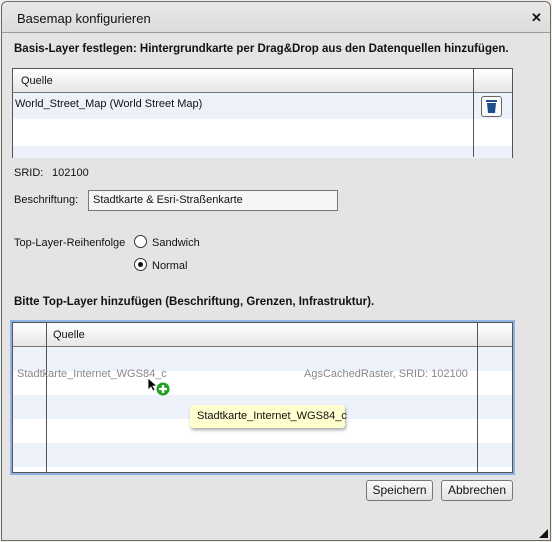 The image size is (552, 542). Describe the element at coordinates (140, 264) in the screenshot. I see `radio-normal` at that location.